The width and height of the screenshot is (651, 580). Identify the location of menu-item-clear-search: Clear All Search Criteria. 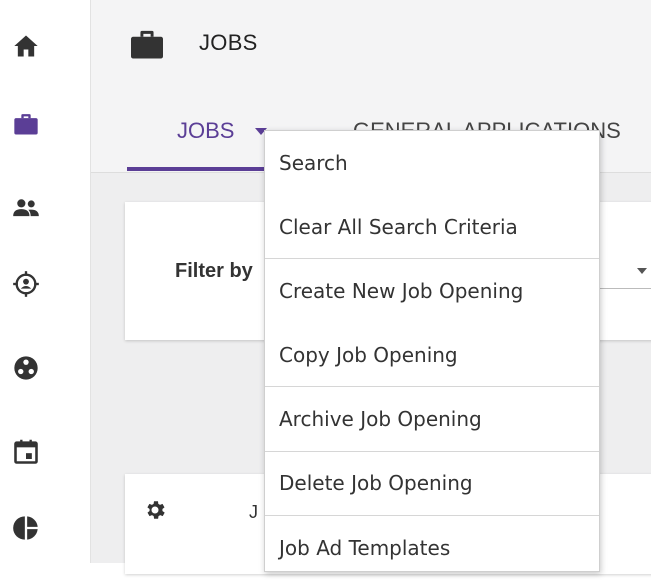
(432, 227).